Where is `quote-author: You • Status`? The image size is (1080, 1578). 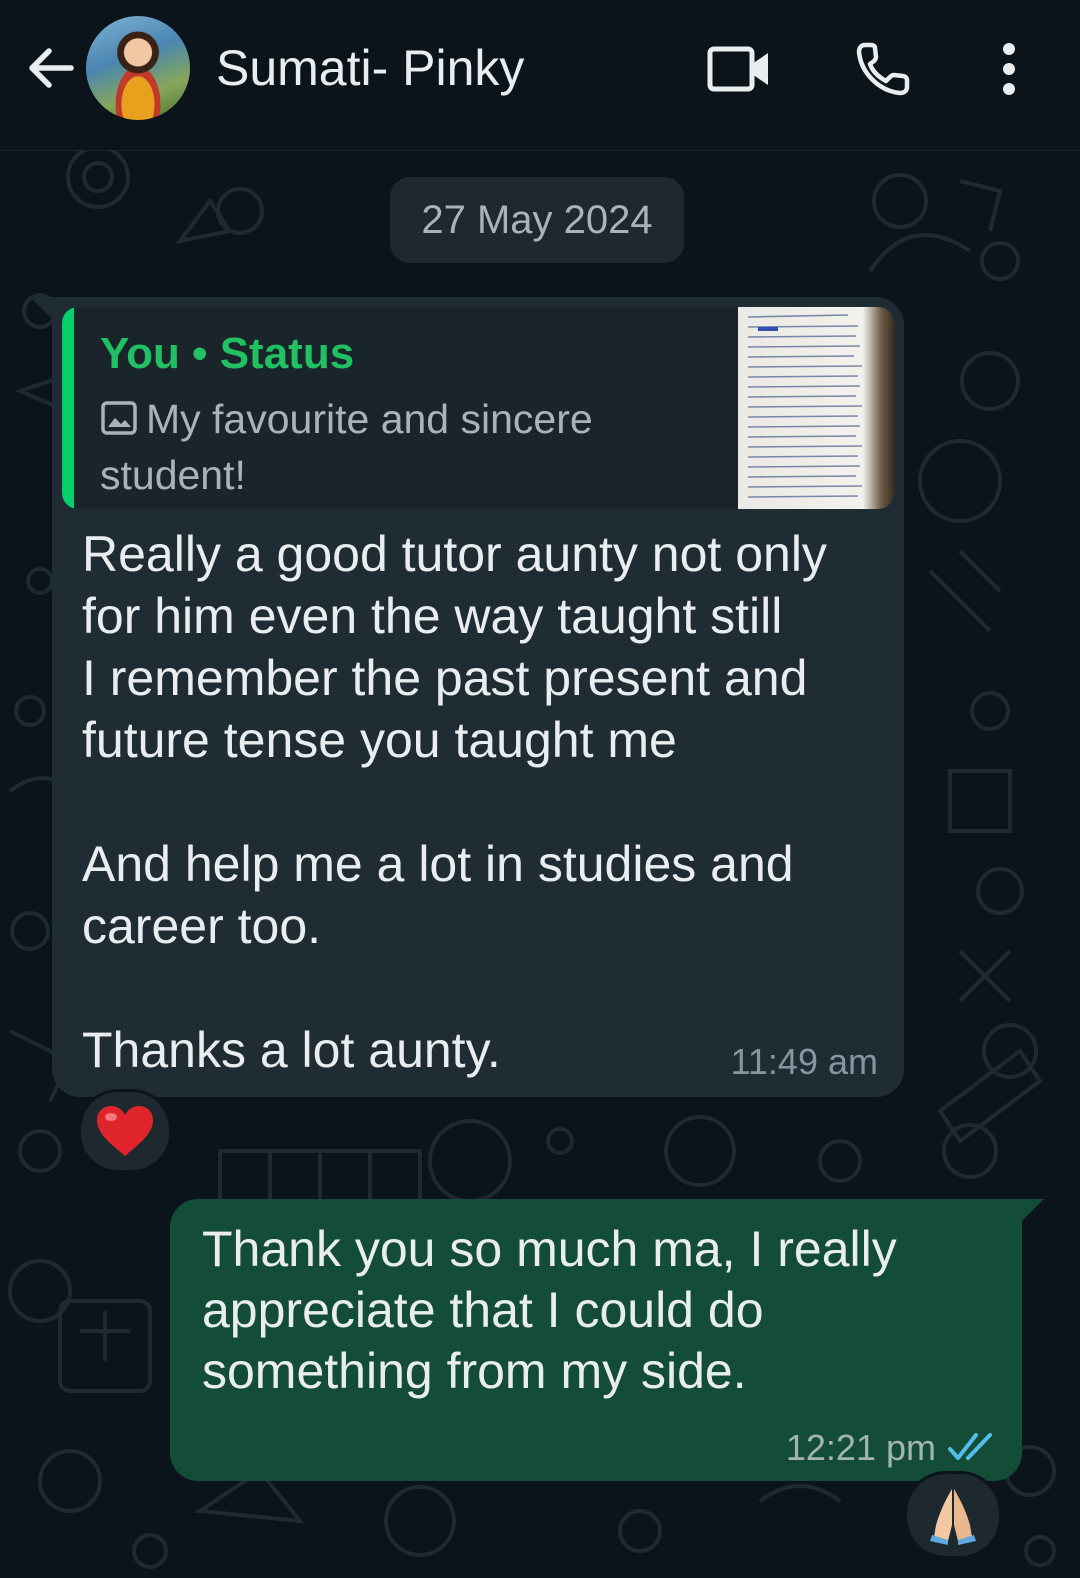
quote-author: You • Status is located at coordinates (227, 353).